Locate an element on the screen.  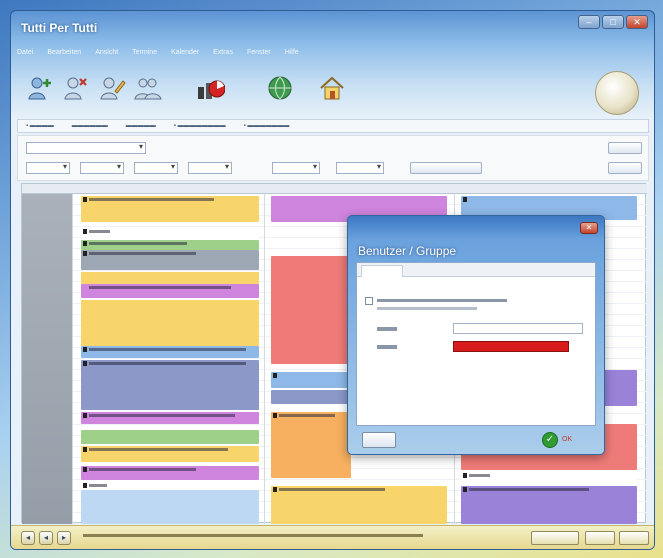
filter-bar is located at coordinates (333, 158).